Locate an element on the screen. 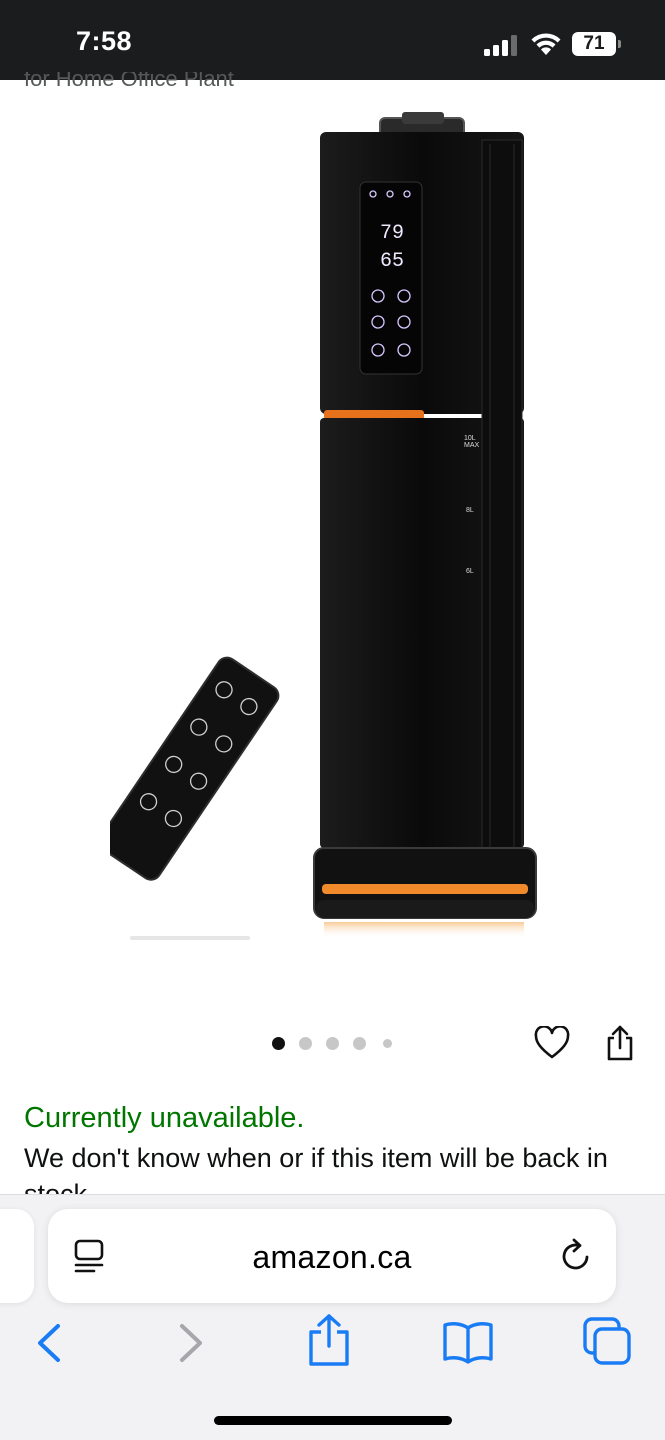 The image size is (665, 1440). cellular-signal-icon is located at coordinates (500, 45).